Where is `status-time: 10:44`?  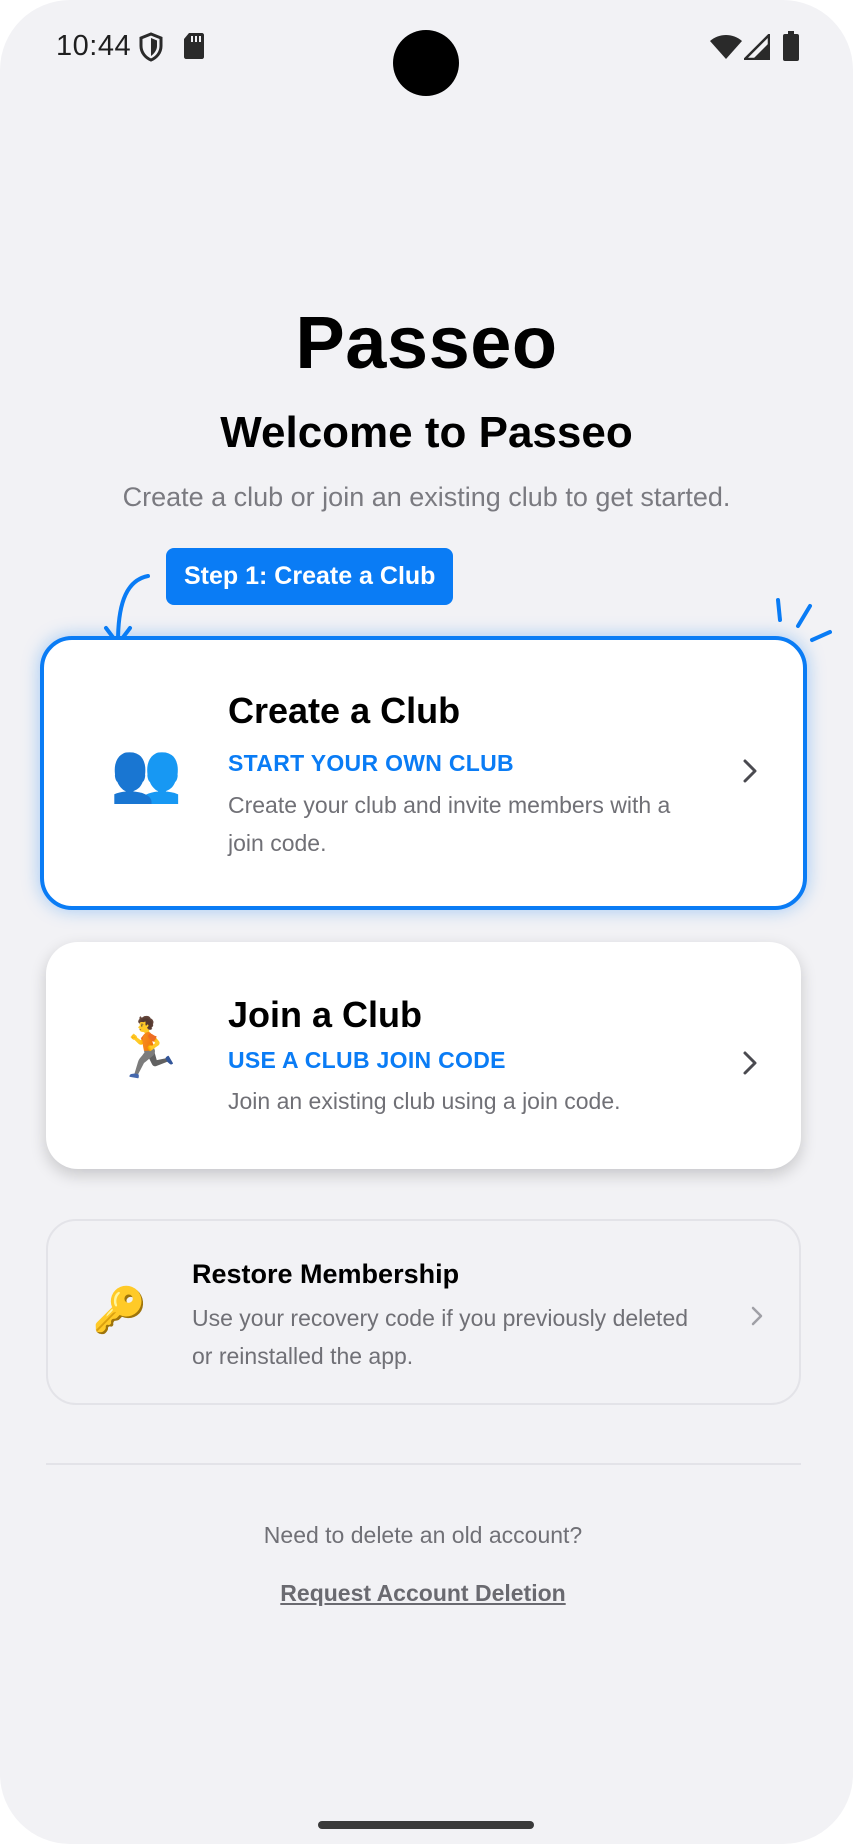 status-time: 10:44 is located at coordinates (94, 46).